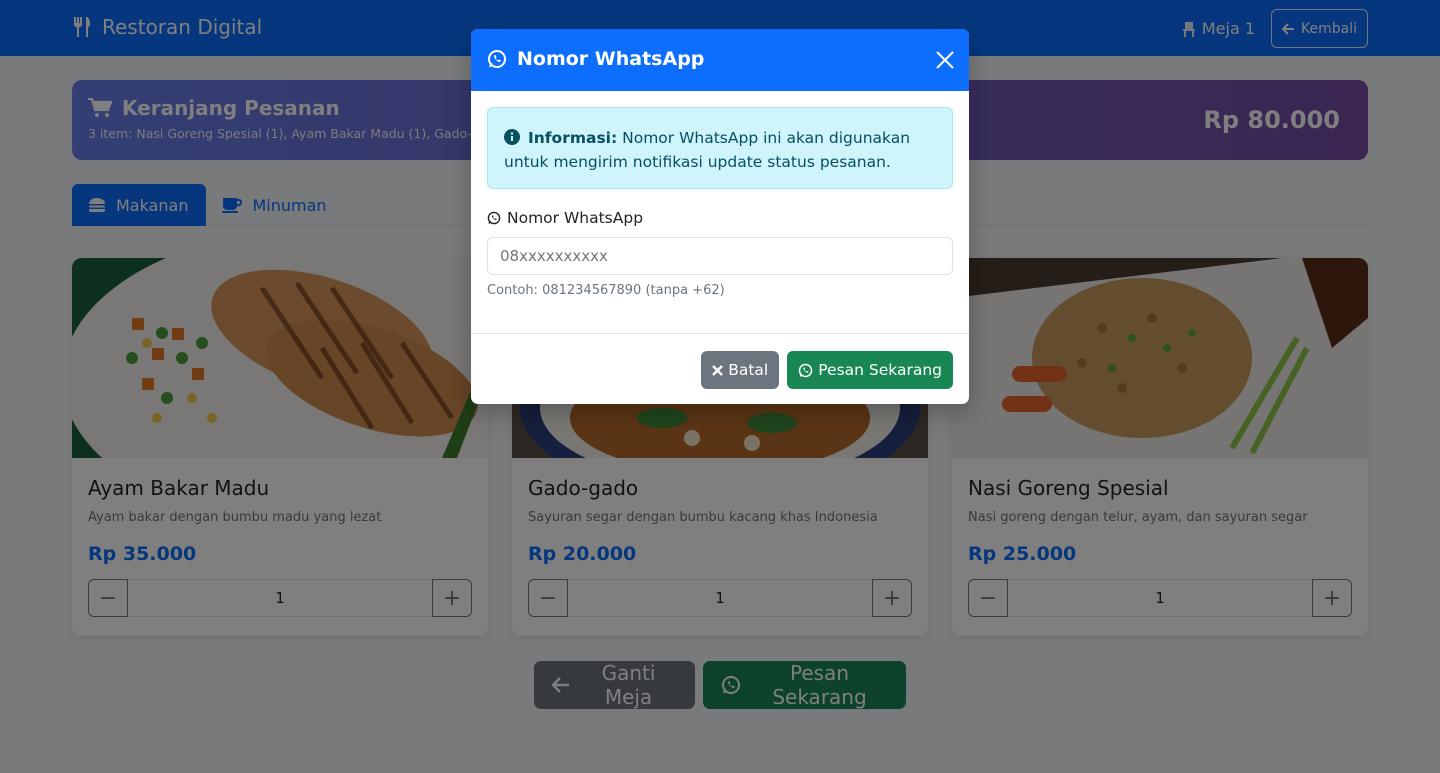  Describe the element at coordinates (720, 256) in the screenshot. I see `whatsapp-number-input` at that location.